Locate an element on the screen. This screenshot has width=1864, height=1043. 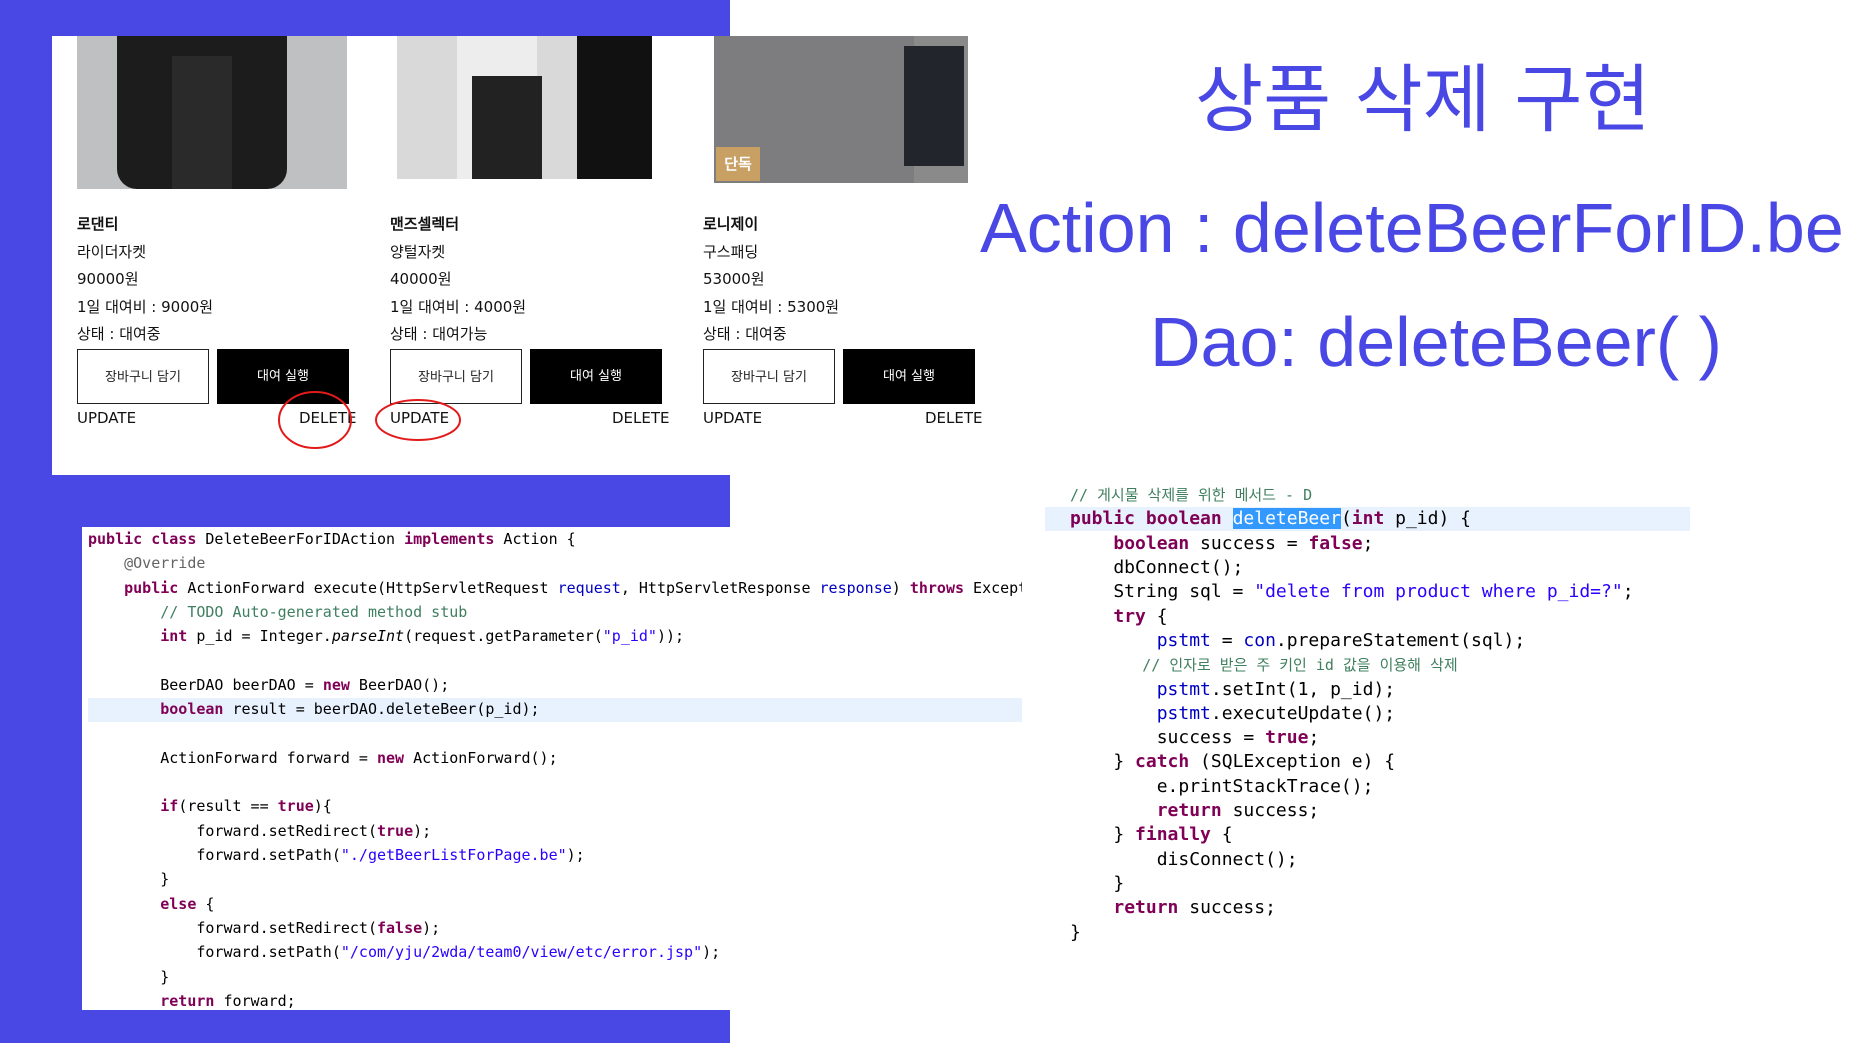
accent-bar-bottom is located at coordinates (406, 1026).